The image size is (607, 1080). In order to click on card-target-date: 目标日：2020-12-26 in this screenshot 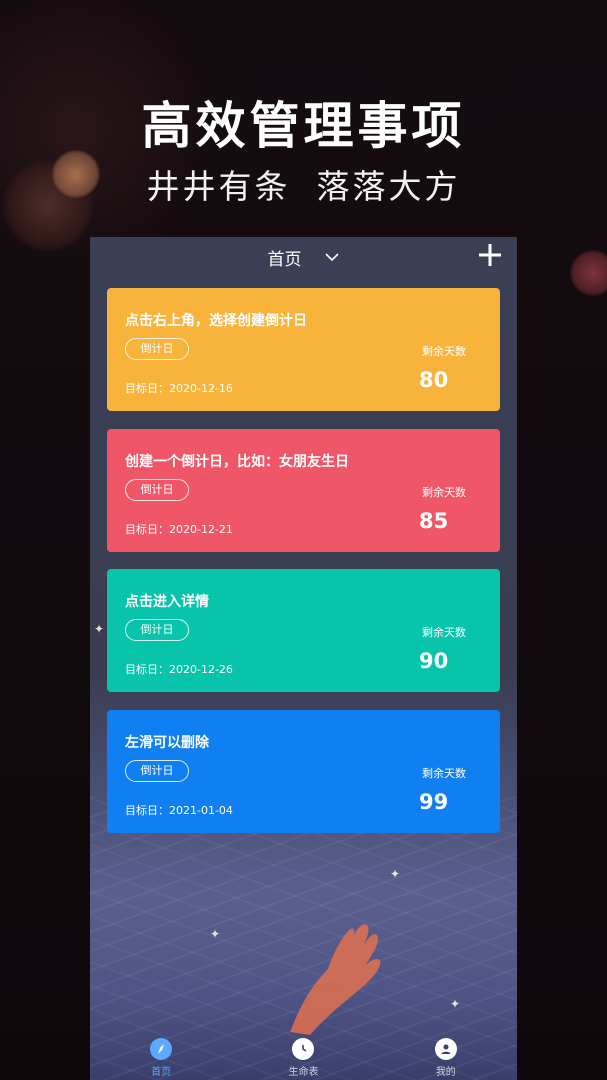, I will do `click(179, 669)`.